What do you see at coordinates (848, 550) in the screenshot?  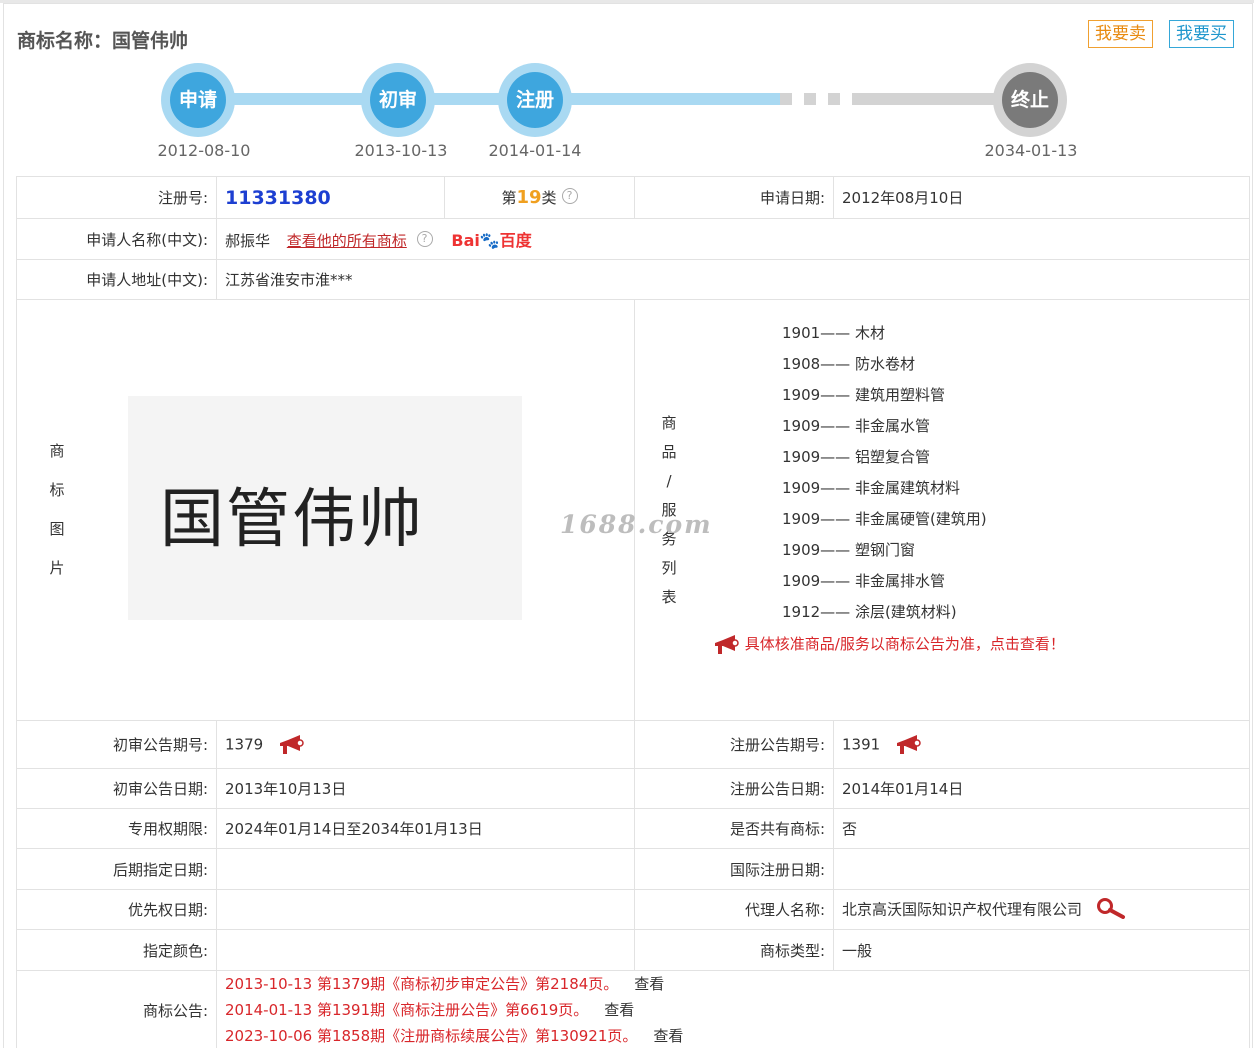 I see `goods-item: 1909—— 塑钢门窗` at bounding box center [848, 550].